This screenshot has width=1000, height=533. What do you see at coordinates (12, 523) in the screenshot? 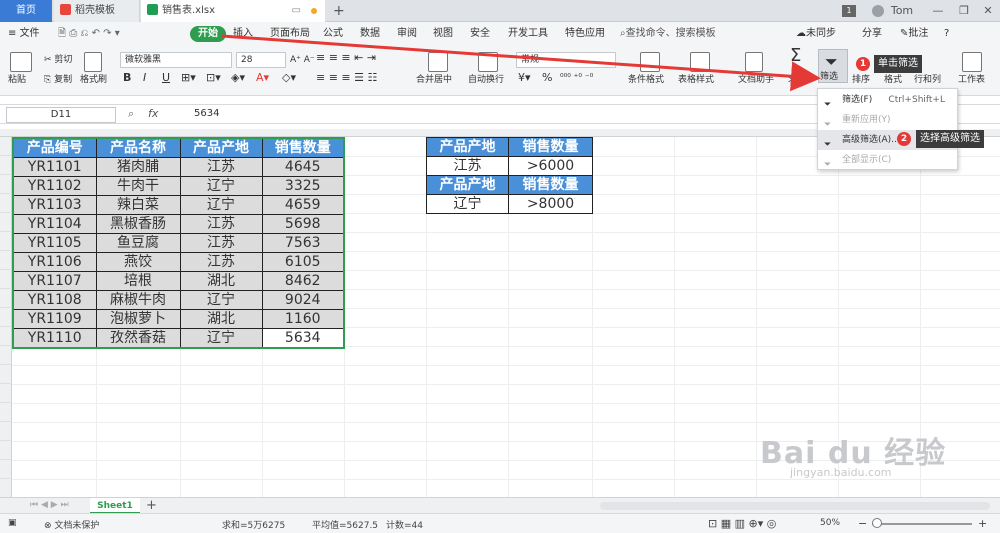
I see `status-icon: ▣` at bounding box center [12, 523].